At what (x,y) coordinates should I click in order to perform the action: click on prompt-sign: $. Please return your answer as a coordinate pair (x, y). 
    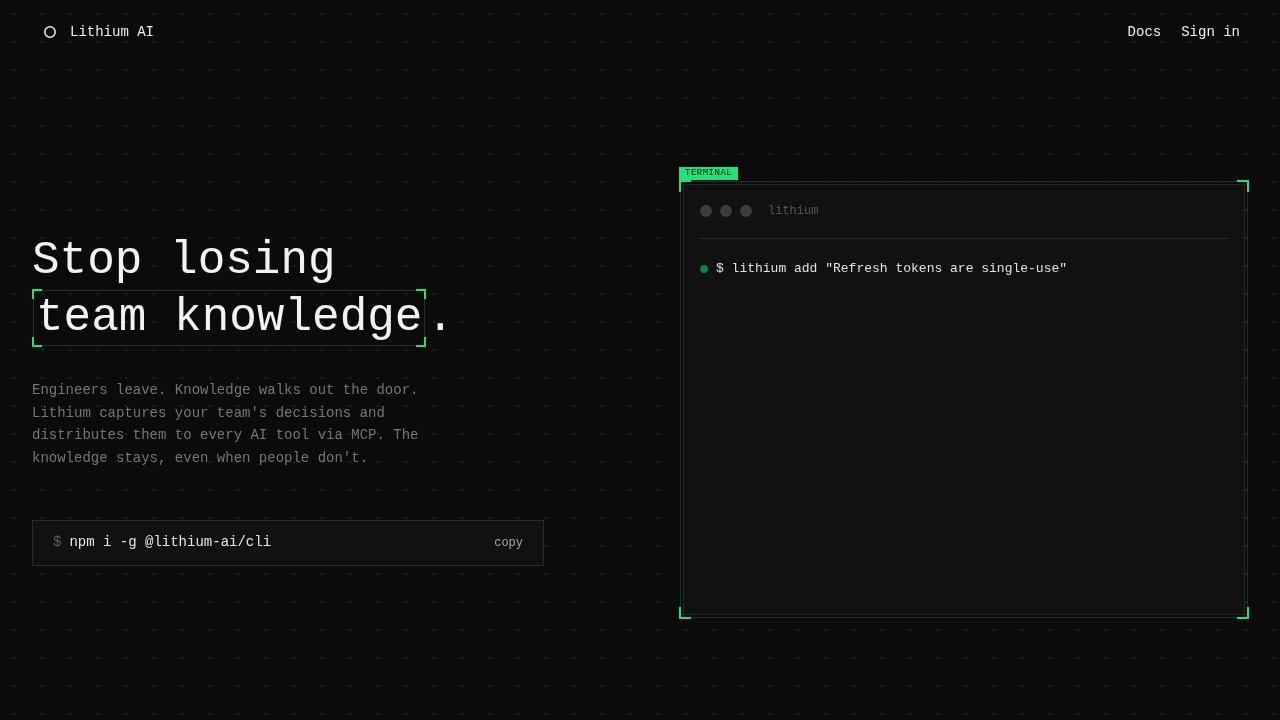
    Looking at the image, I should click on (57, 543).